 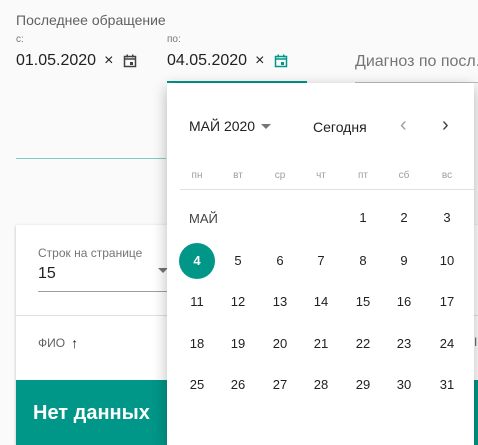 I want to click on calendar-day: 25, so click(x=197, y=385).